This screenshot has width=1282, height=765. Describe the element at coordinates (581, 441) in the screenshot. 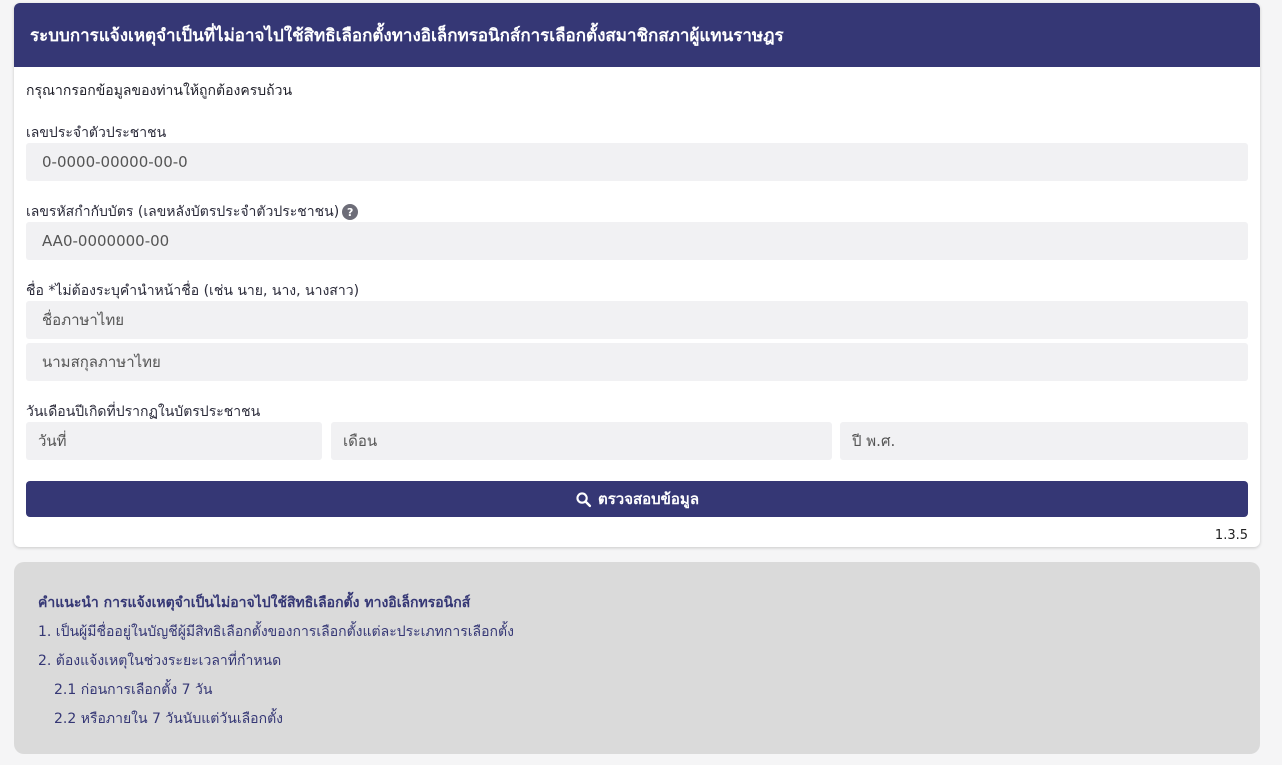

I see `birth-month-input` at that location.